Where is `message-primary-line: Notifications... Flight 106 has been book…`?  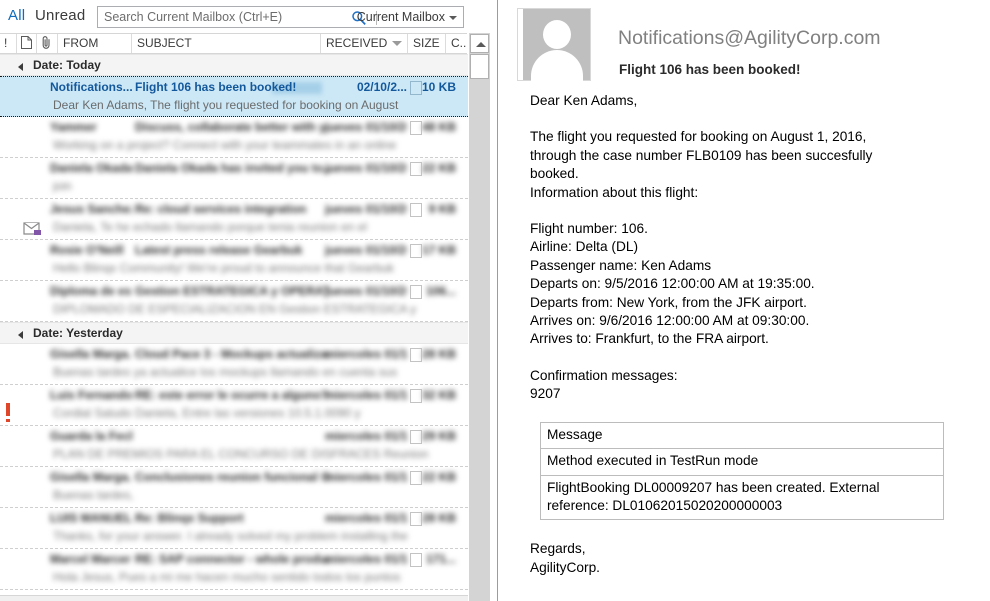 message-primary-line: Notifications... Flight 106 has been book… is located at coordinates (256, 88).